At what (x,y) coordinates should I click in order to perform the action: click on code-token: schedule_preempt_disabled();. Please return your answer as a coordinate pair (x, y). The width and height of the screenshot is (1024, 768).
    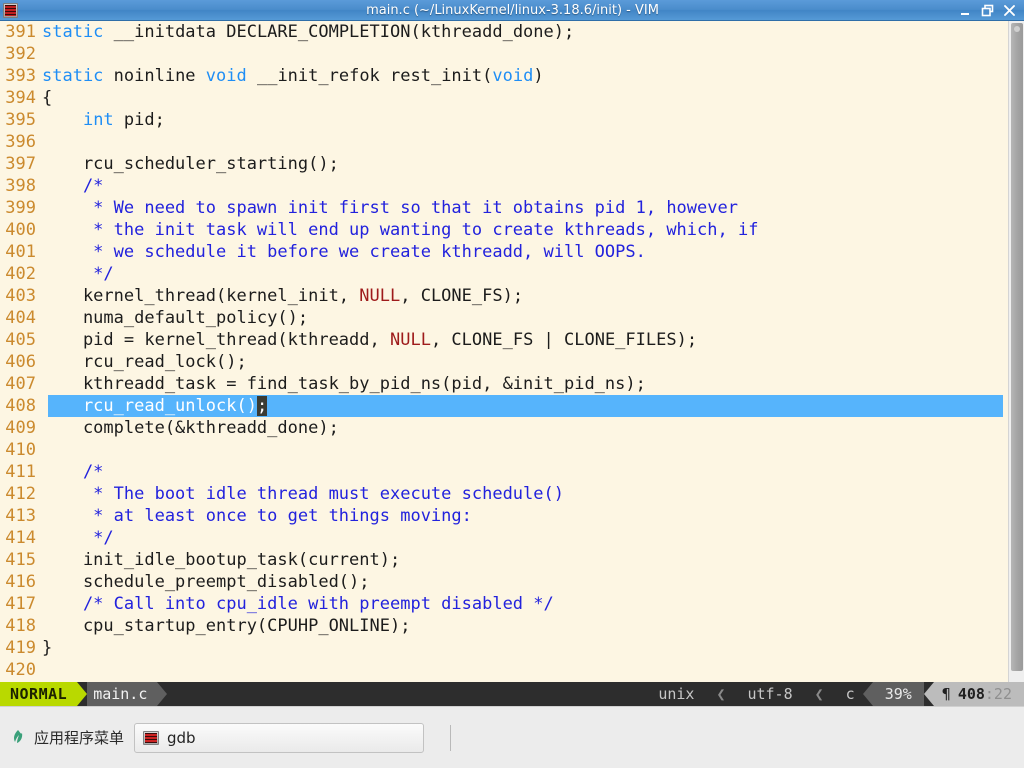
    Looking at the image, I should click on (206, 582).